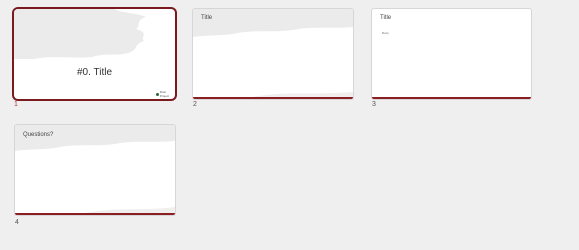  I want to click on slide-number-2: 2, so click(195, 104).